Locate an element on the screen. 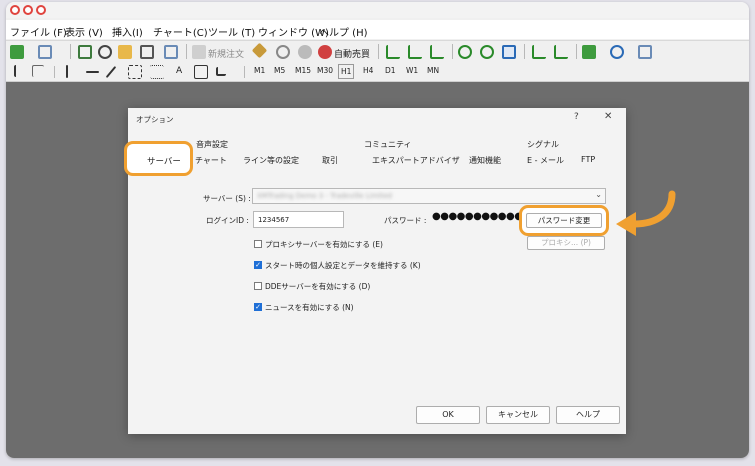  line-chart-icon is located at coordinates (437, 52).